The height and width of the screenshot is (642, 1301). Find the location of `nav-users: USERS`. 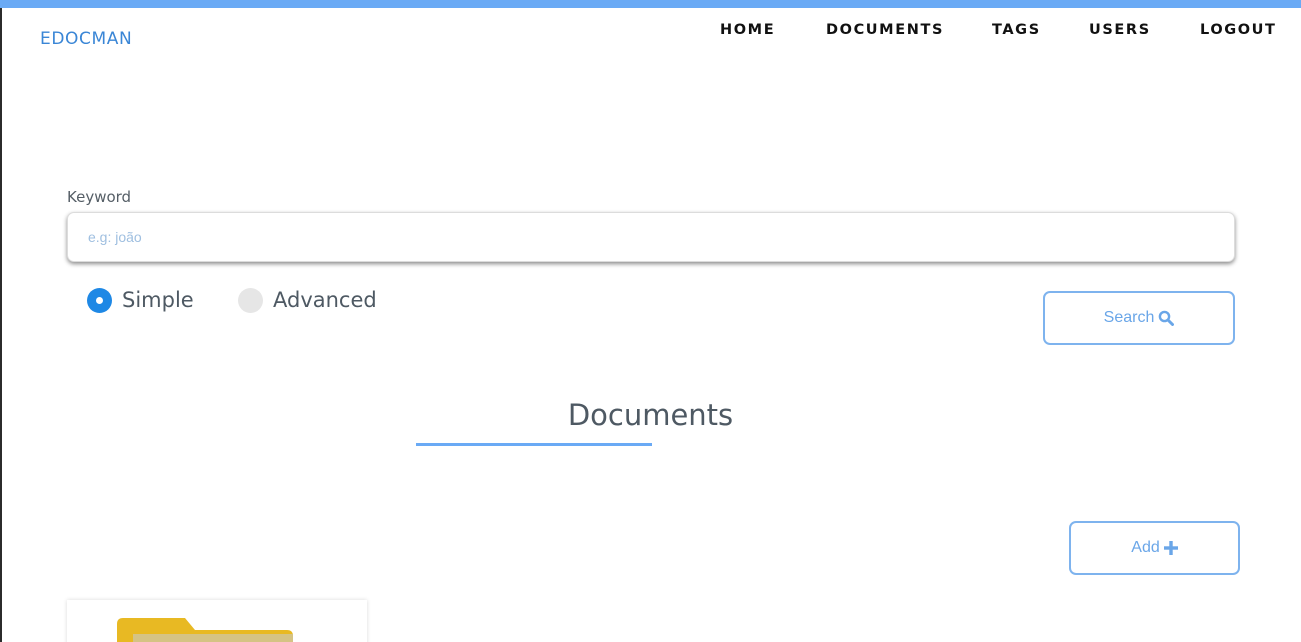

nav-users: USERS is located at coordinates (1120, 30).